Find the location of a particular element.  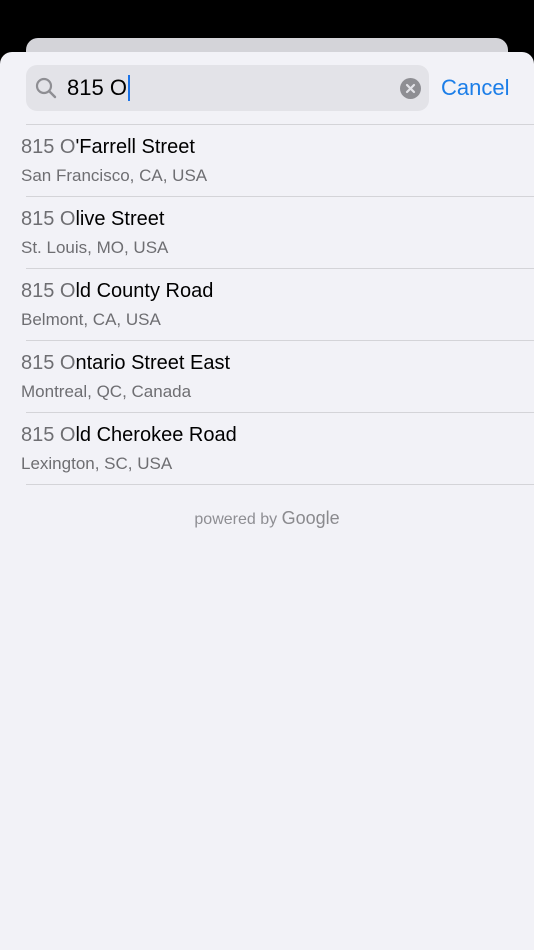

result-title: 815 O'Farrell Street is located at coordinates (108, 147).